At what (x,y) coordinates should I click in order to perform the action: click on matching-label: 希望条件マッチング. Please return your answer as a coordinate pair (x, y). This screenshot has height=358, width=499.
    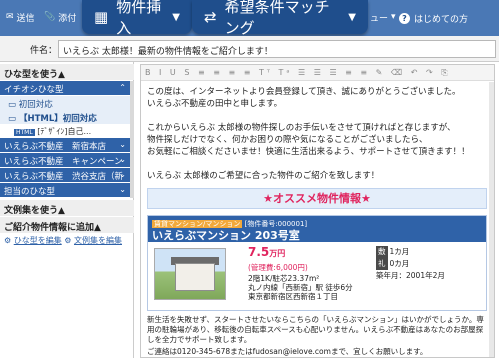
    Looking at the image, I should click on (277, 18).